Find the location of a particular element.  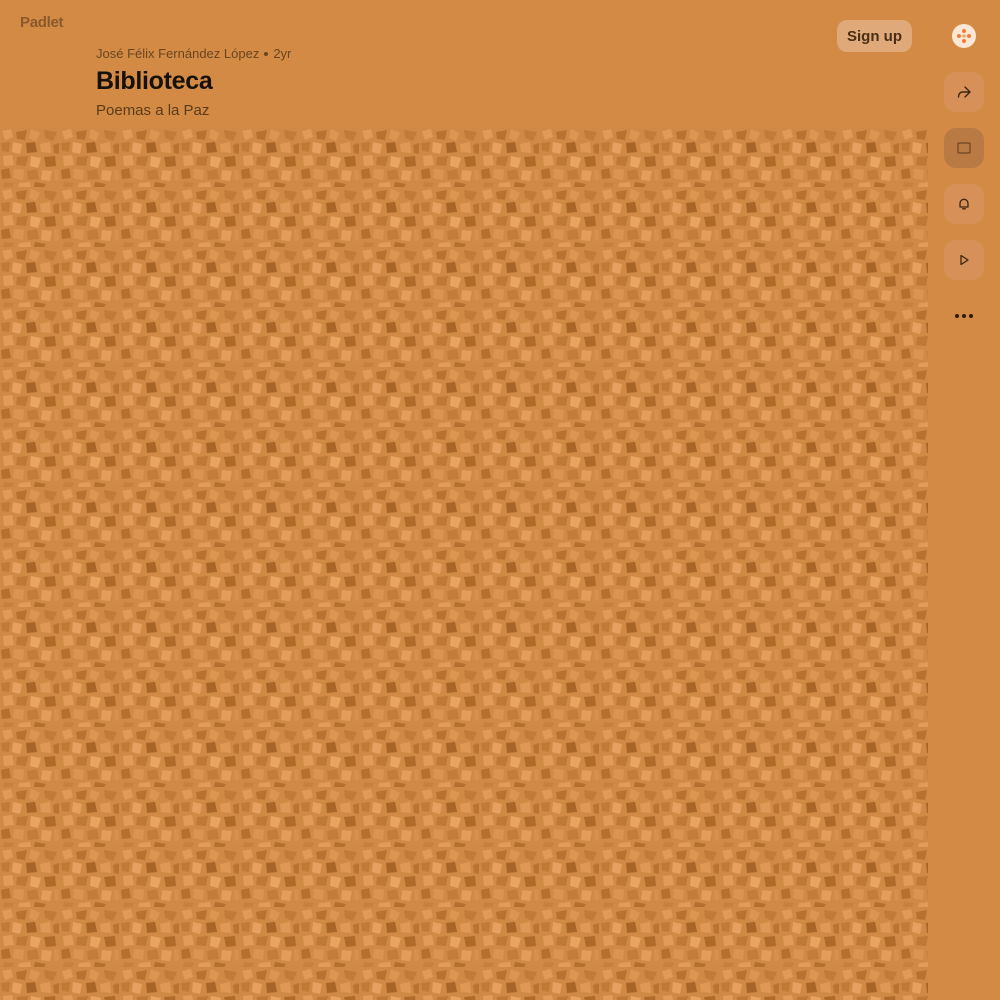

share-button is located at coordinates (964, 92).